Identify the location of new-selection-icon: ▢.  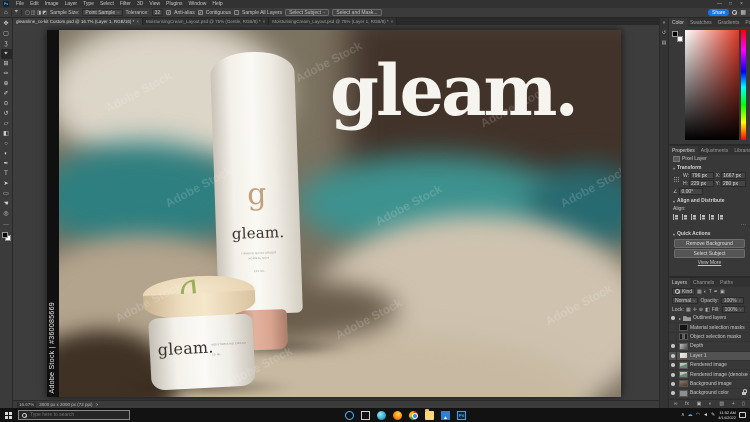
(27, 13).